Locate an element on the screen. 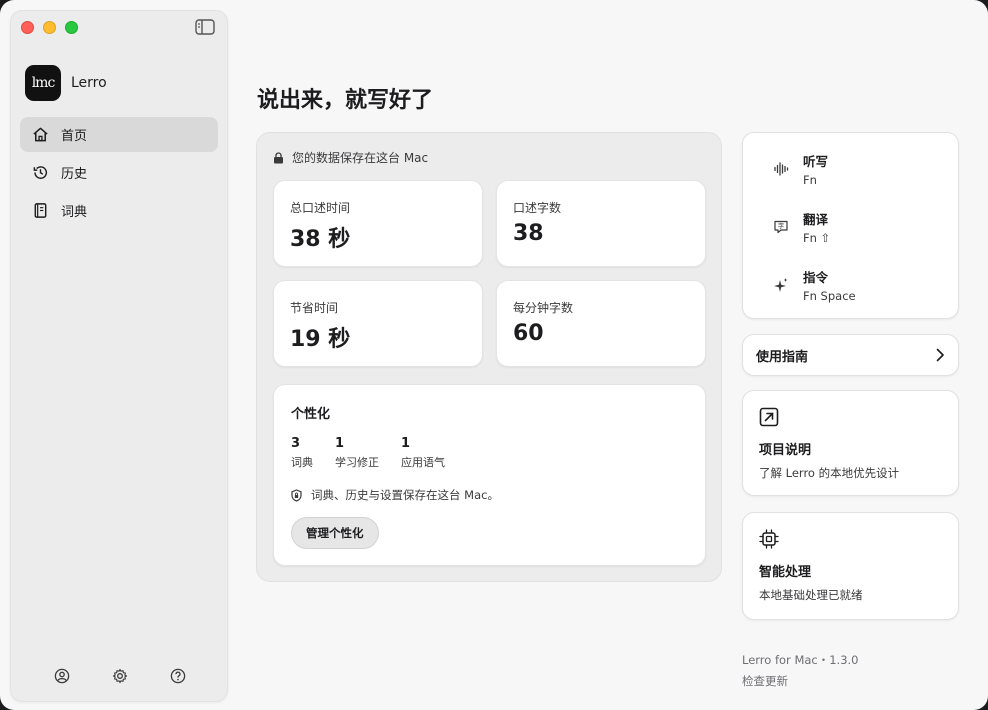  manage-personalization-button: 管理个性化 is located at coordinates (335, 533).